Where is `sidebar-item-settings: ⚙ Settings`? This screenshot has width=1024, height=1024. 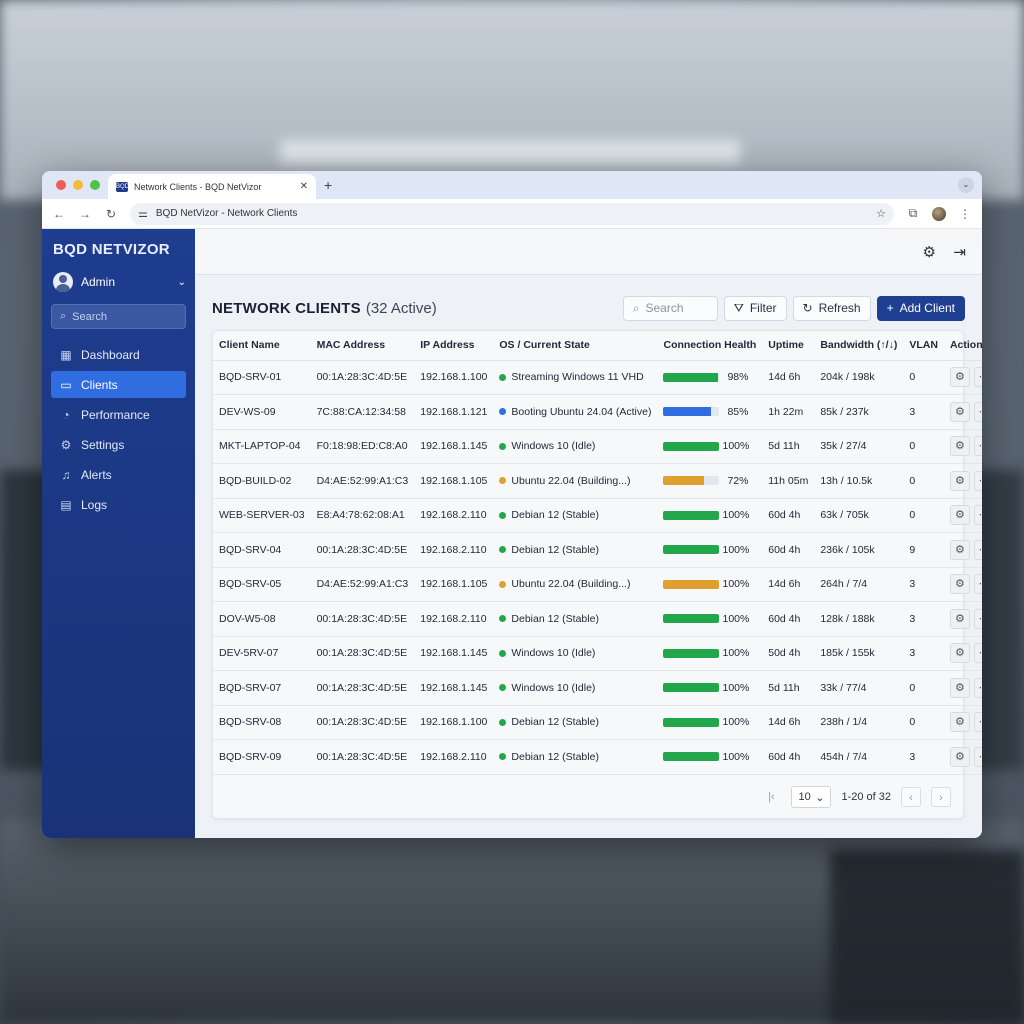 sidebar-item-settings: ⚙ Settings is located at coordinates (118, 444).